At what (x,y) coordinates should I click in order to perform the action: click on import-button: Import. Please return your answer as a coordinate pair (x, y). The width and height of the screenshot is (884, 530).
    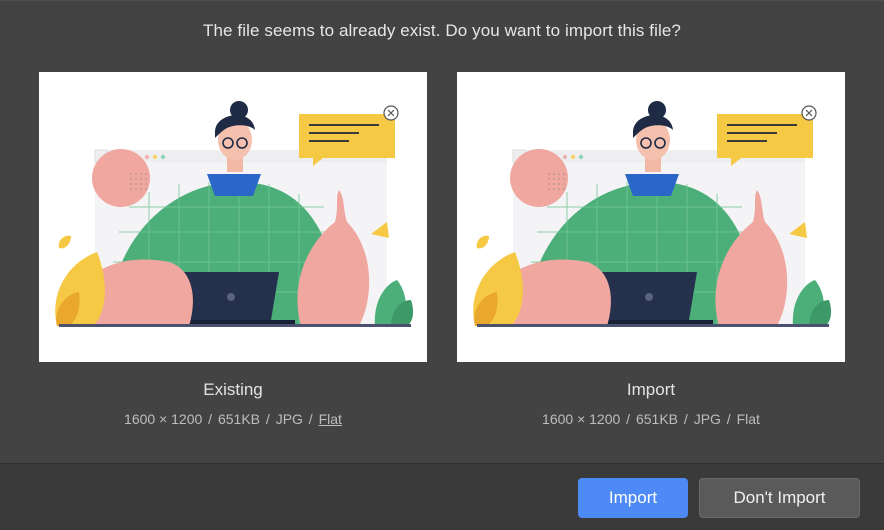
    Looking at the image, I should click on (633, 498).